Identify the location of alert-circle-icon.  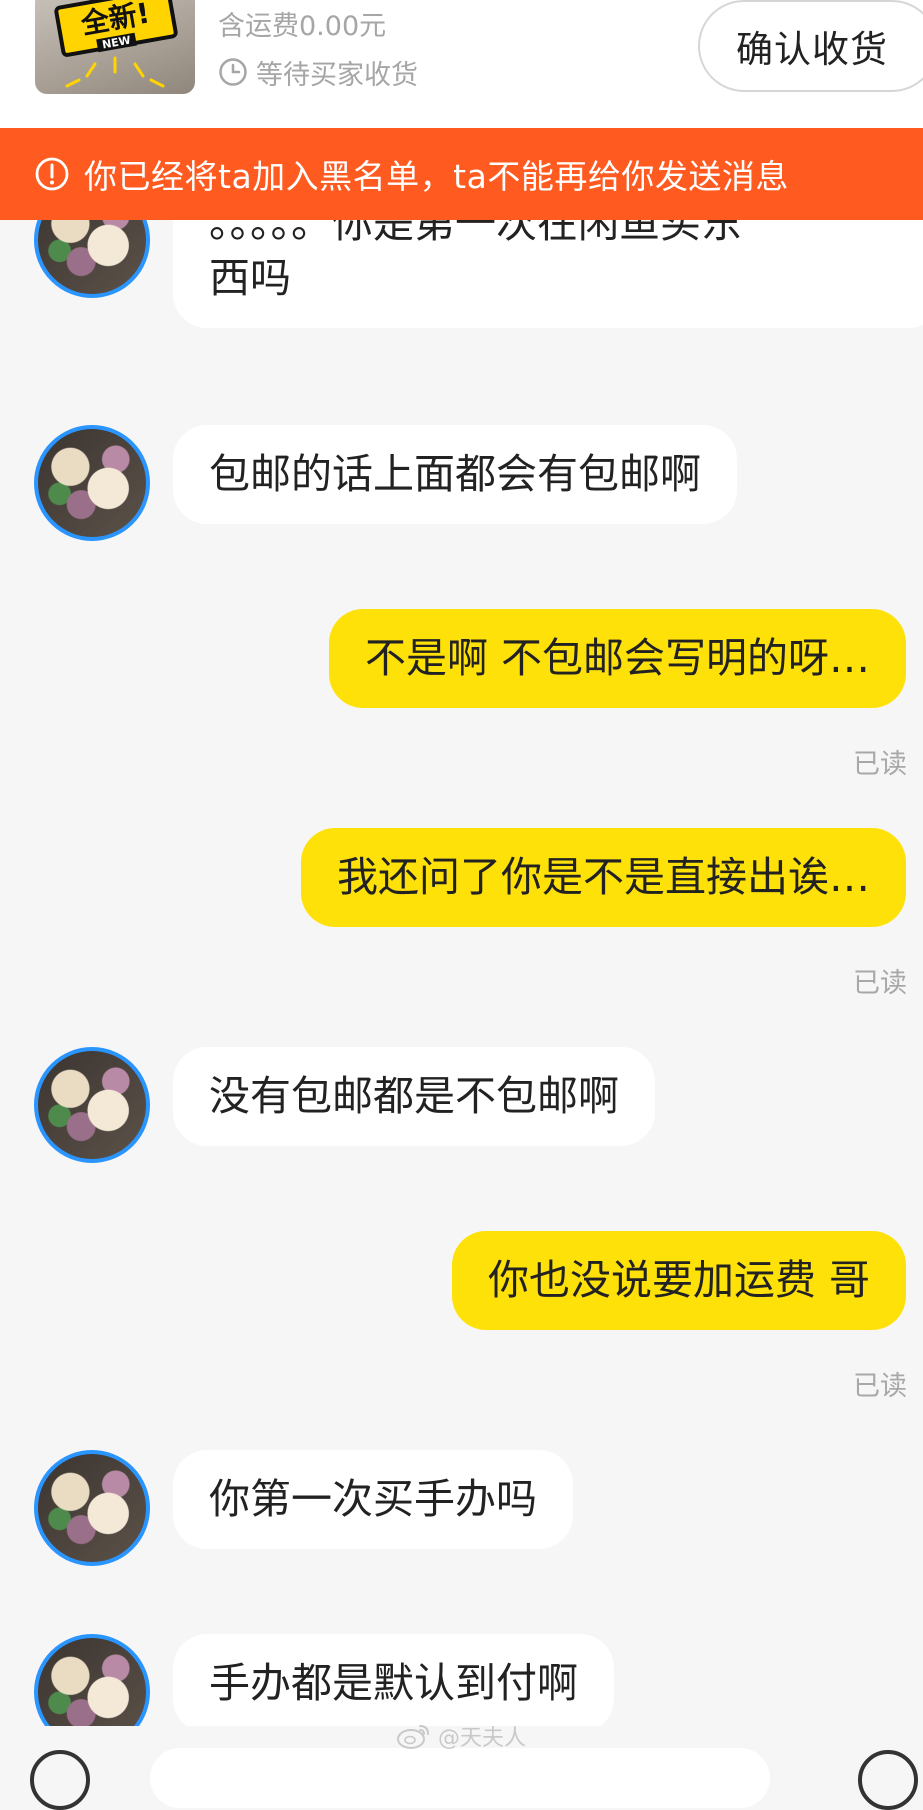
(52, 174).